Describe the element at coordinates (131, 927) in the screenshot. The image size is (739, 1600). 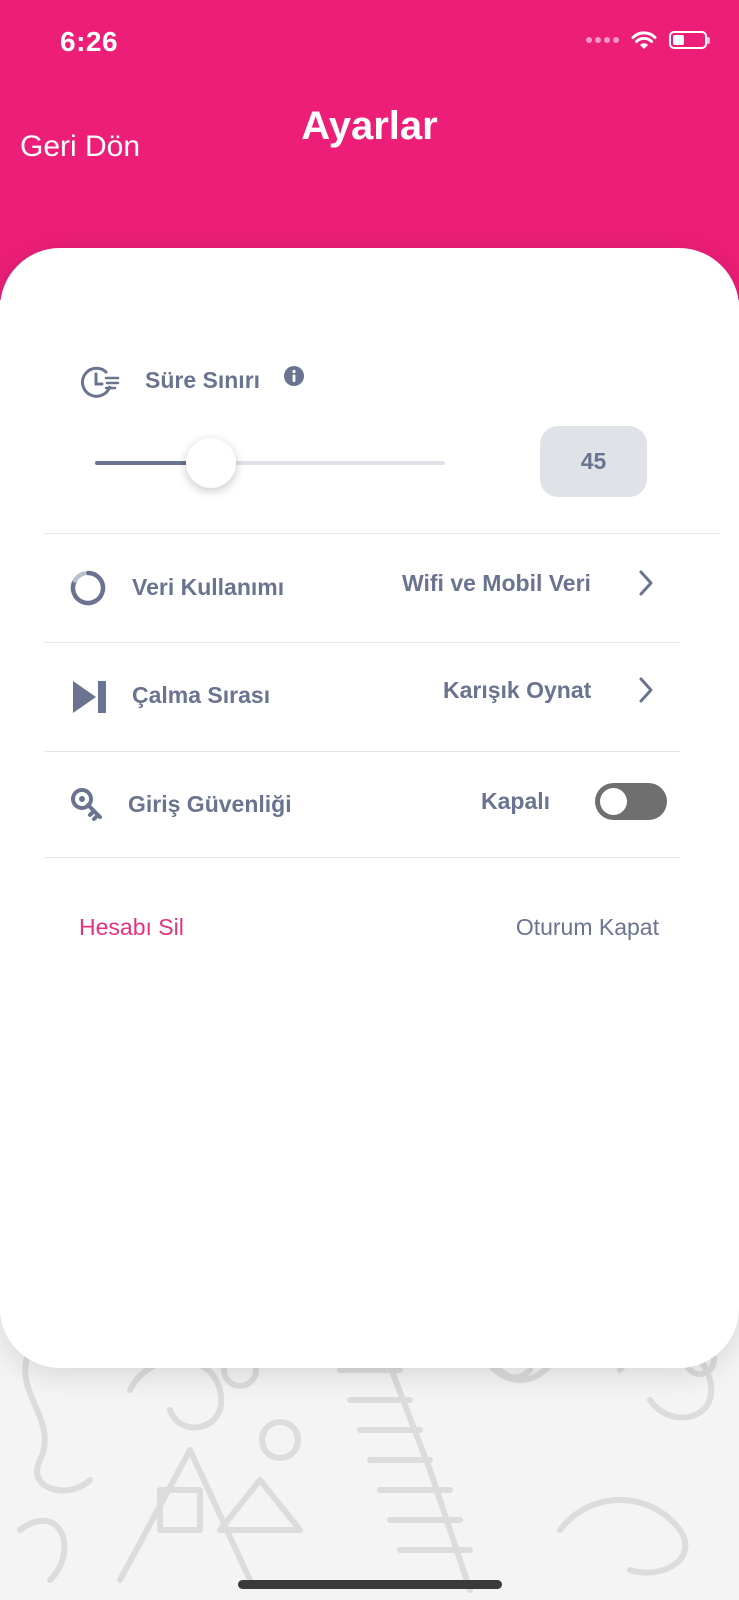
I see `delete-account-button: Hesabı Sil` at that location.